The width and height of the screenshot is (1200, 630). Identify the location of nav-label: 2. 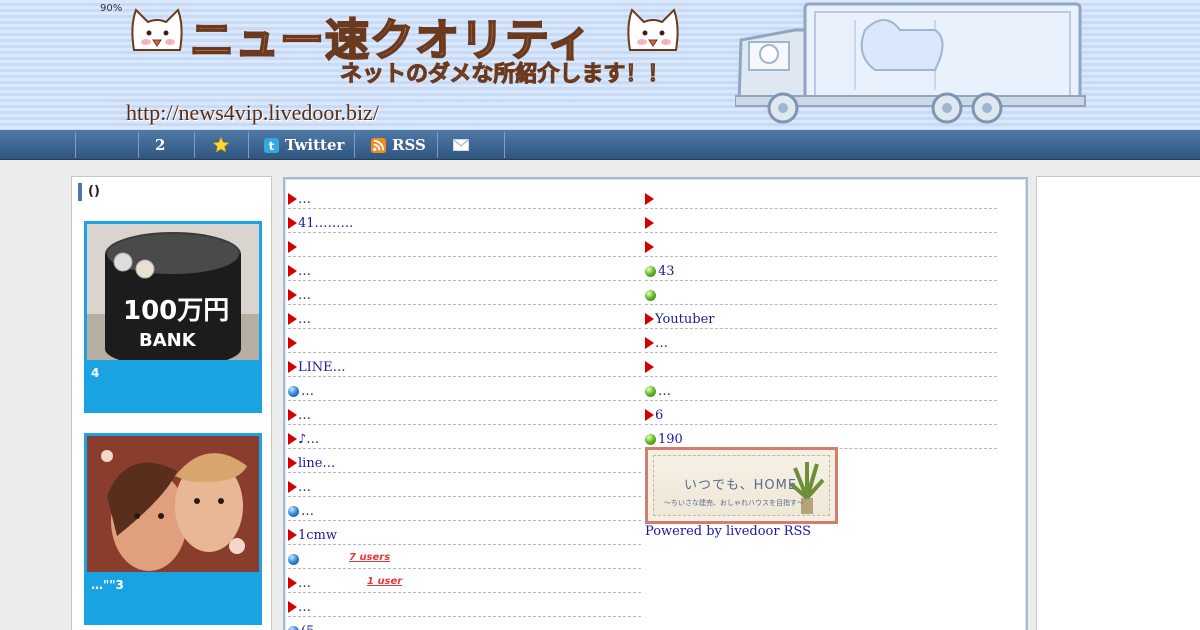
(160, 145).